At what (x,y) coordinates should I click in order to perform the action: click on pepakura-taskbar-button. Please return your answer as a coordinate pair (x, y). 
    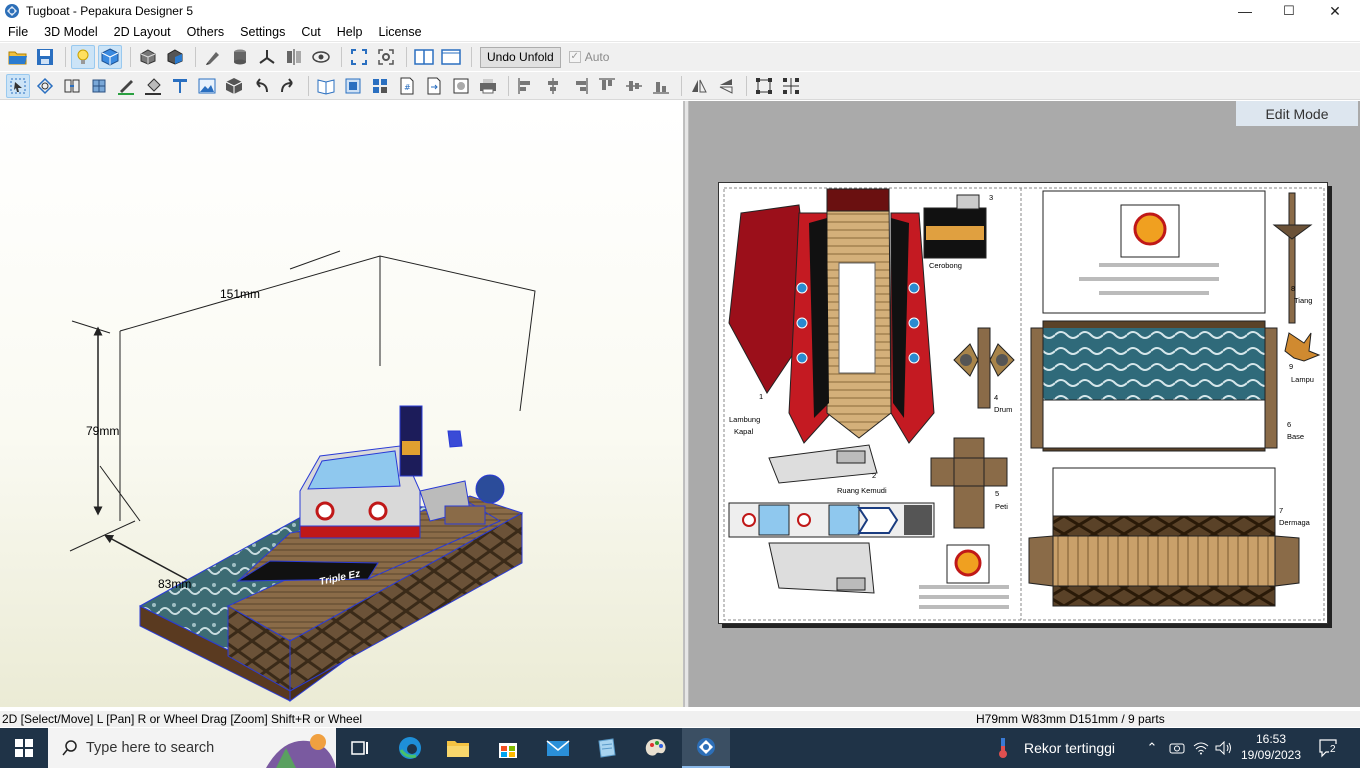
    Looking at the image, I should click on (706, 748).